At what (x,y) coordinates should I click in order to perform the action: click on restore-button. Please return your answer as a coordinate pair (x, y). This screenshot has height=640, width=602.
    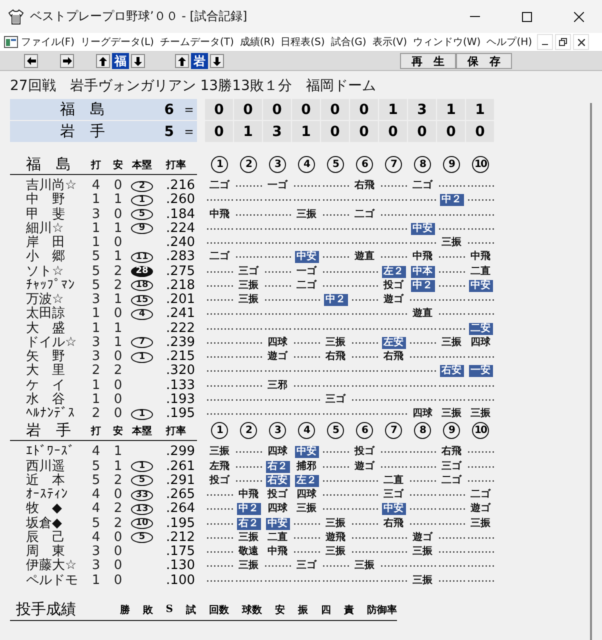
    Looking at the image, I should click on (563, 42).